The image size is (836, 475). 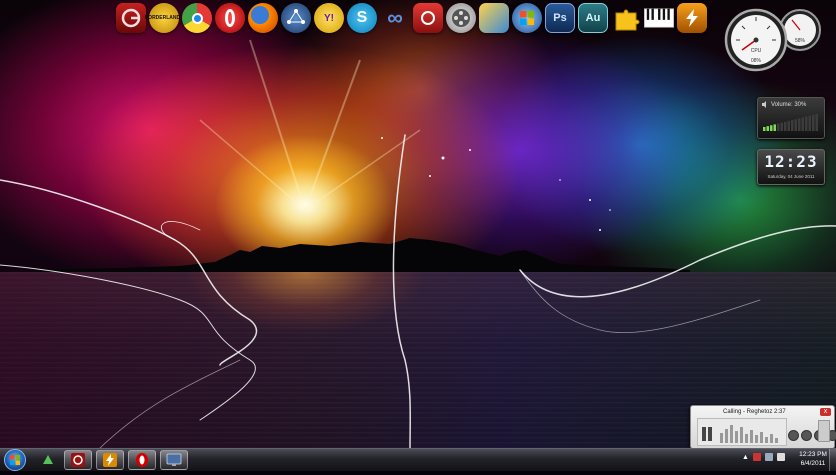 What do you see at coordinates (764, 104) in the screenshot?
I see `speaker-icon` at bounding box center [764, 104].